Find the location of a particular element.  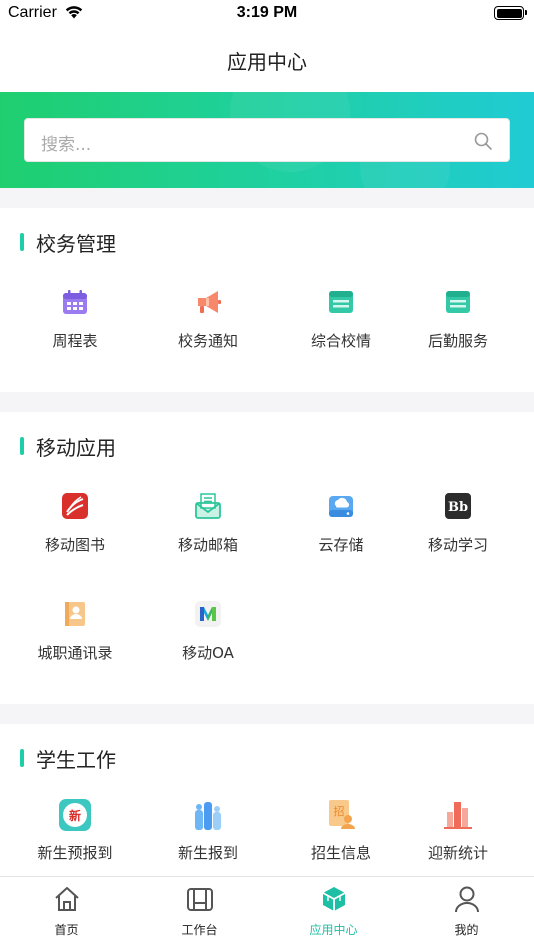

tab-label: 工作台 is located at coordinates (199, 930).